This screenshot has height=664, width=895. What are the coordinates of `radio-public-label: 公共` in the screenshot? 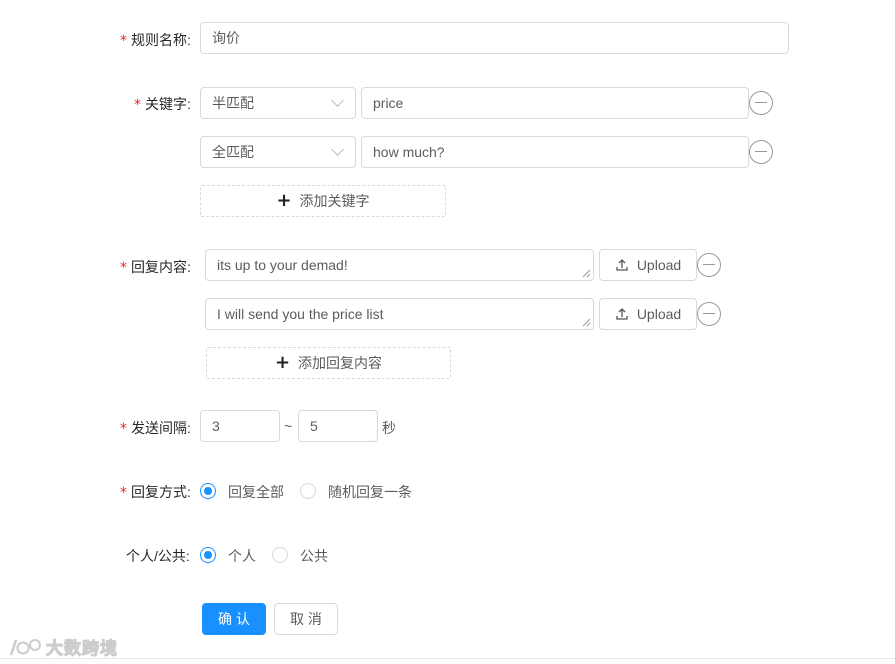 It's located at (314, 556).